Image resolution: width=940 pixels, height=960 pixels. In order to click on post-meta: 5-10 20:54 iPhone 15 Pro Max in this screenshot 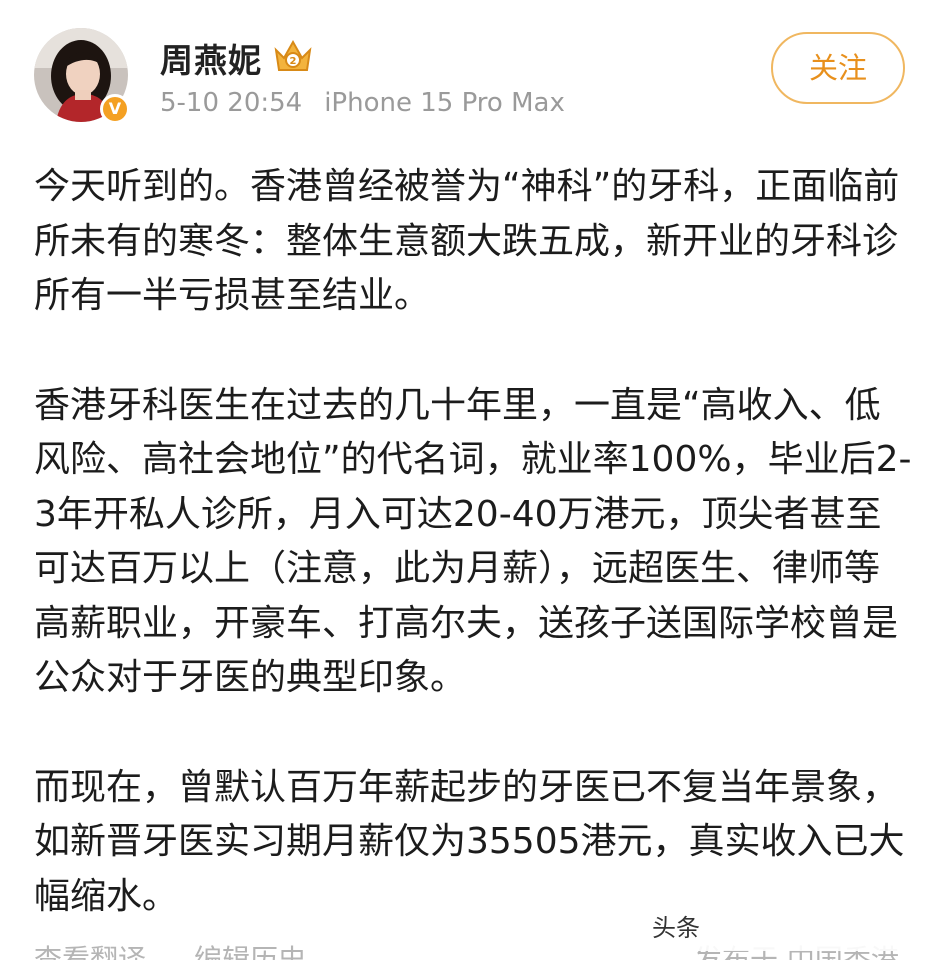, I will do `click(362, 103)`.